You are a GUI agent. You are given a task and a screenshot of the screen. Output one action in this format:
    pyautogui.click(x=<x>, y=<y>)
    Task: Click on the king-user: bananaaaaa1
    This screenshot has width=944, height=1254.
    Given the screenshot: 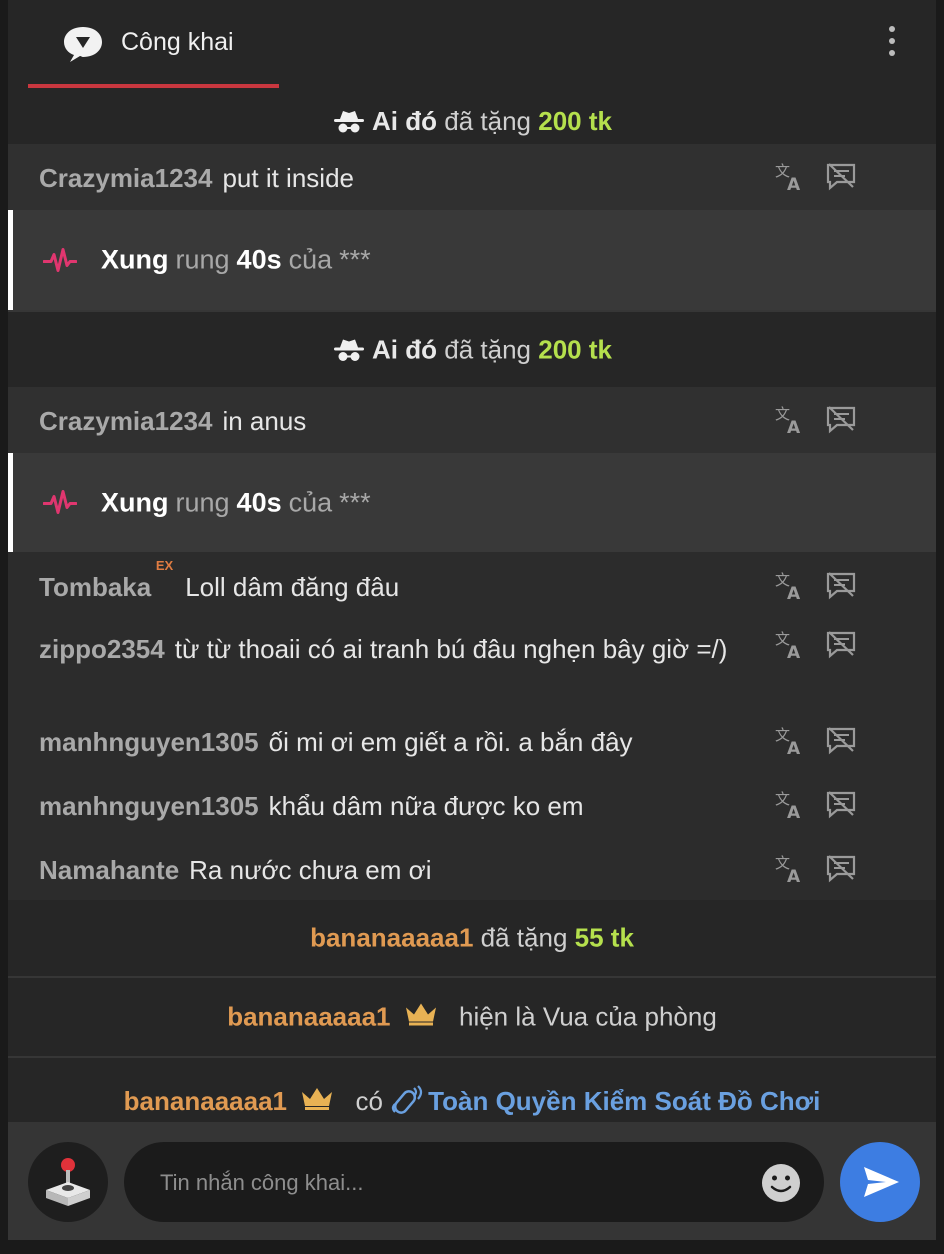 What is the action you would take?
    pyautogui.click(x=308, y=1017)
    